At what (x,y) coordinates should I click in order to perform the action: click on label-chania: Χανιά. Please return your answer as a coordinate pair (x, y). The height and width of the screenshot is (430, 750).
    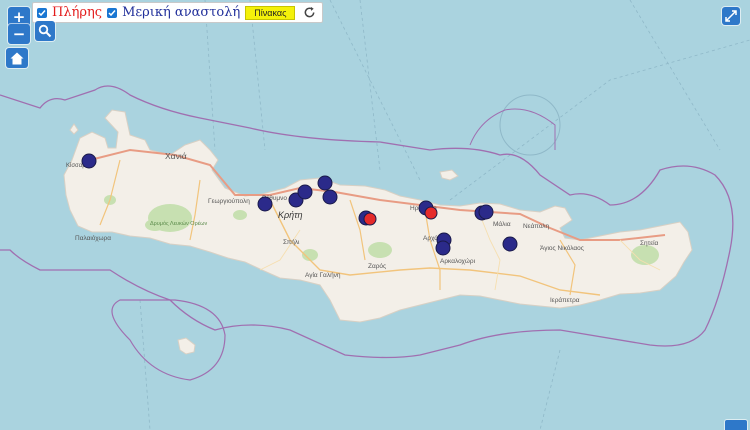
    Looking at the image, I should click on (176, 156).